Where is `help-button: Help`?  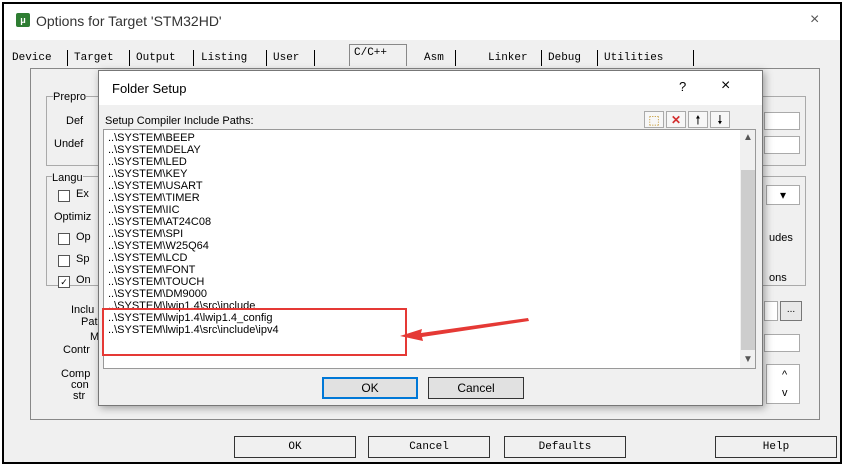
help-button: Help is located at coordinates (776, 447).